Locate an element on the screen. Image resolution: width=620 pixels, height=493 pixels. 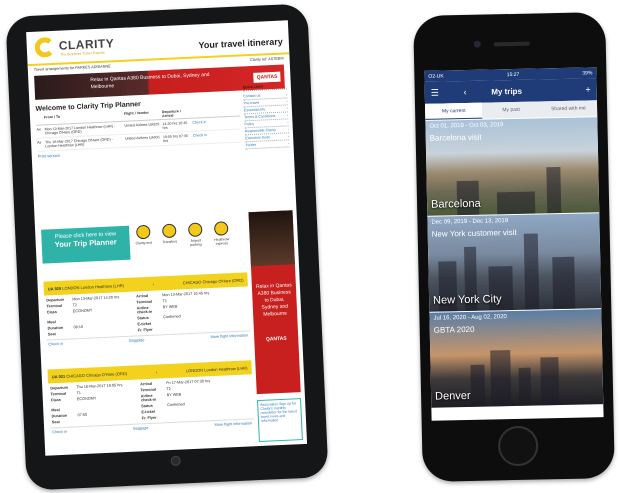
traveller-name: Travel arrangements for PARKES ADRIANNE is located at coordinates (72, 68).